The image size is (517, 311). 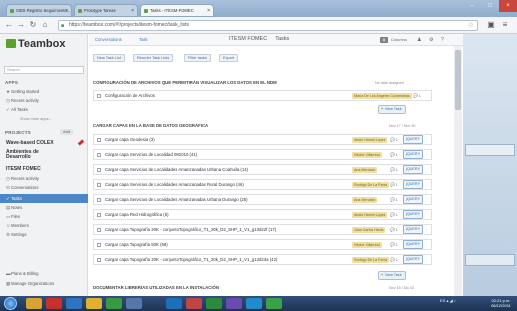 I want to click on scrollbar-thumb, so click(x=458, y=80).